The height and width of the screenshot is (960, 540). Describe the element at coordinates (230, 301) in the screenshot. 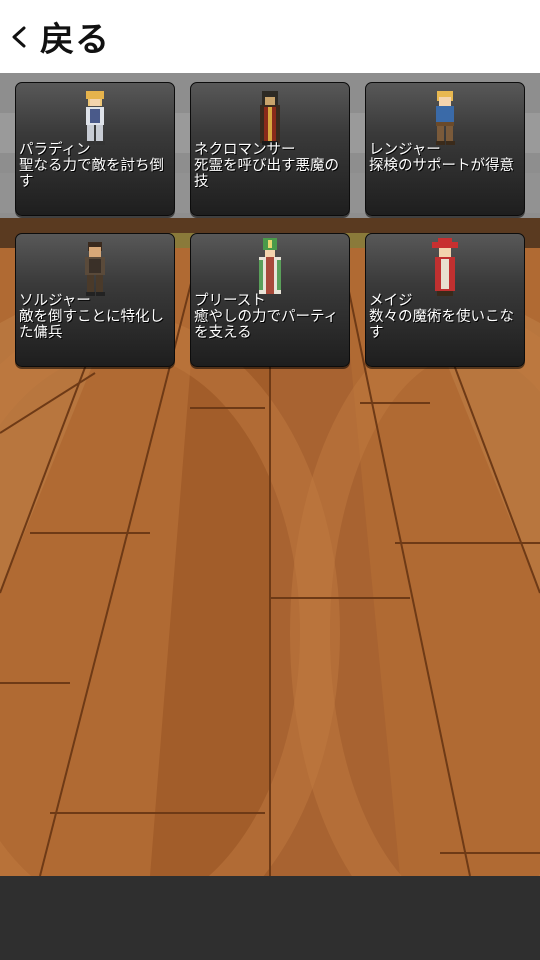

I see `class-name: プリースト` at that location.